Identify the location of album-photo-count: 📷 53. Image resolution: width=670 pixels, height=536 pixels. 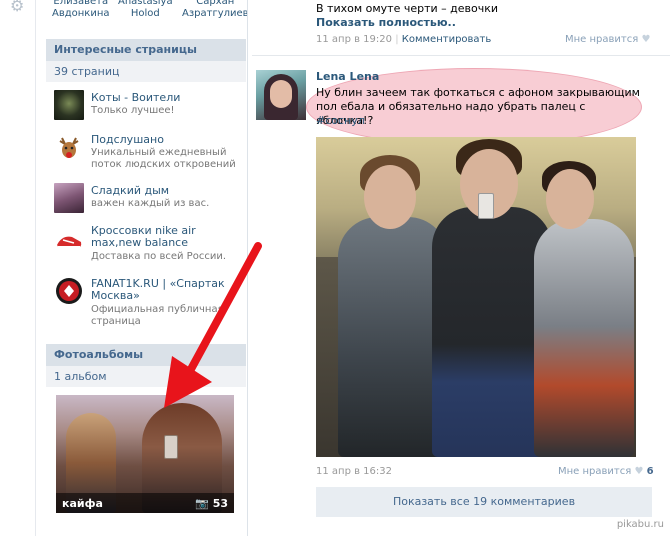
(211, 503).